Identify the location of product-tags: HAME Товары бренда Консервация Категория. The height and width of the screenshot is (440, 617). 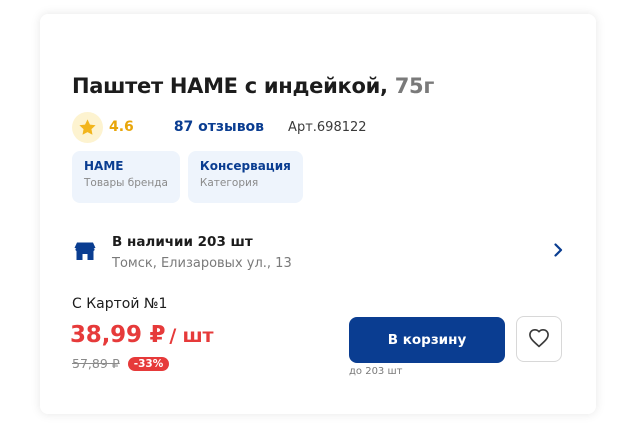
(187, 177).